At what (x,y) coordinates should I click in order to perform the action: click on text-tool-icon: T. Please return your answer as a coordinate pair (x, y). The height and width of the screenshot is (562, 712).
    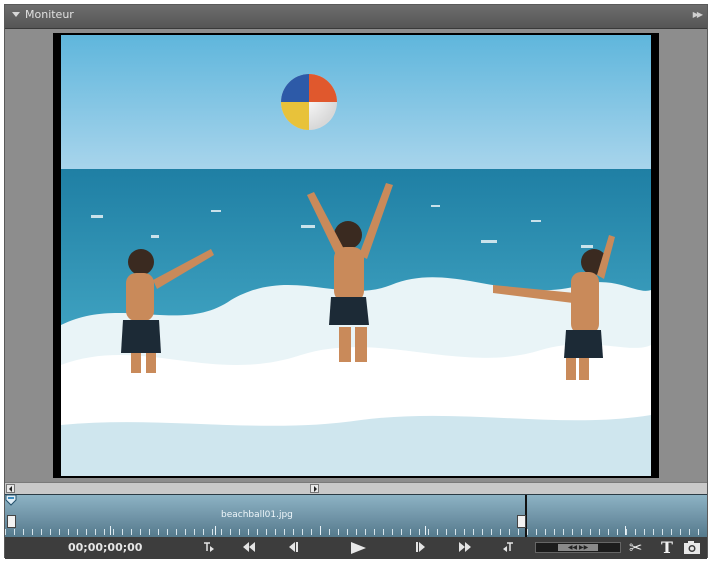
    Looking at the image, I should click on (667, 547).